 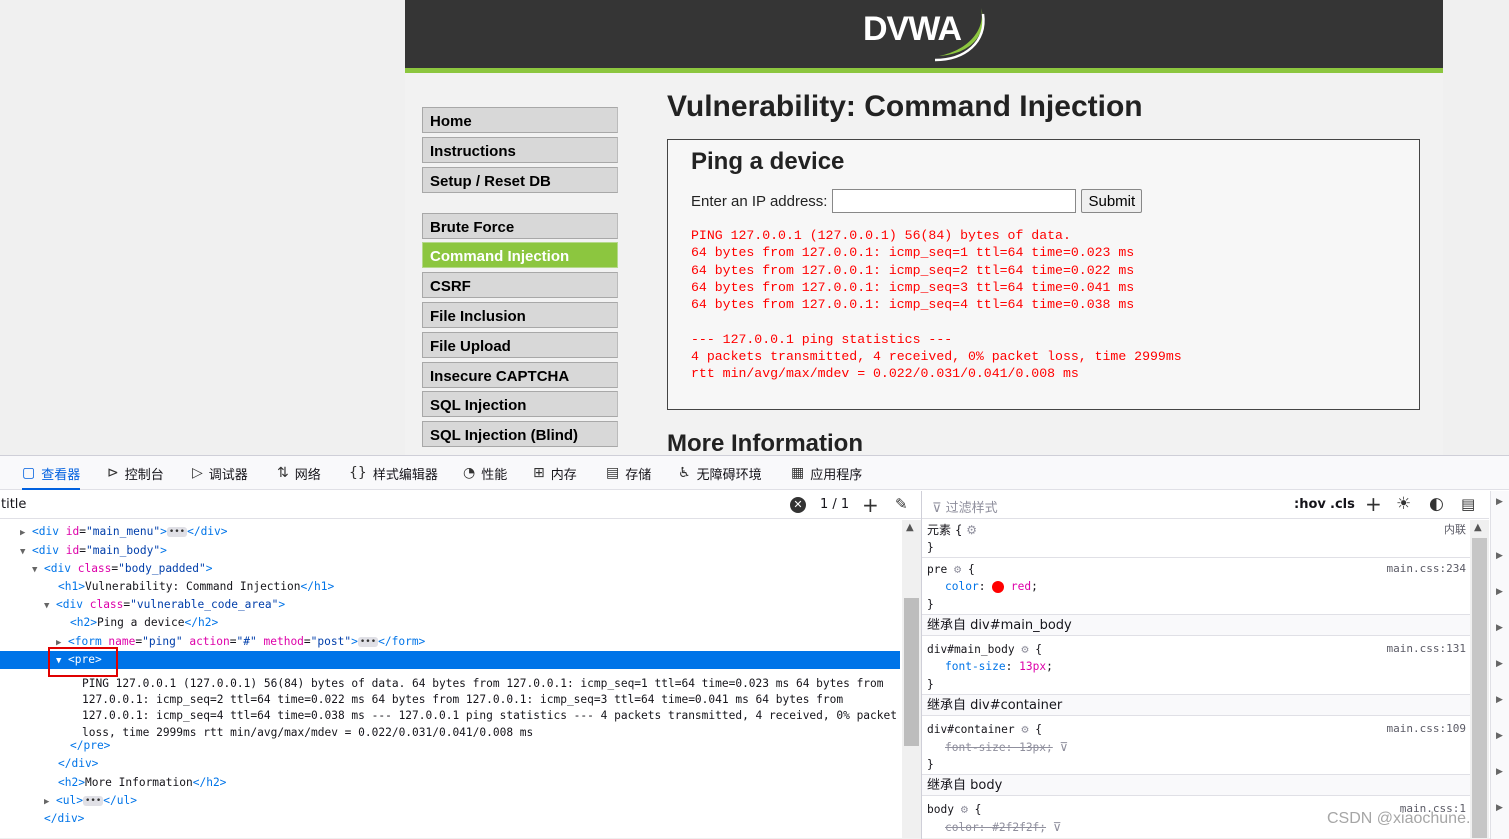 I want to click on body-rule-selector: body ⚙ {, so click(x=954, y=809).